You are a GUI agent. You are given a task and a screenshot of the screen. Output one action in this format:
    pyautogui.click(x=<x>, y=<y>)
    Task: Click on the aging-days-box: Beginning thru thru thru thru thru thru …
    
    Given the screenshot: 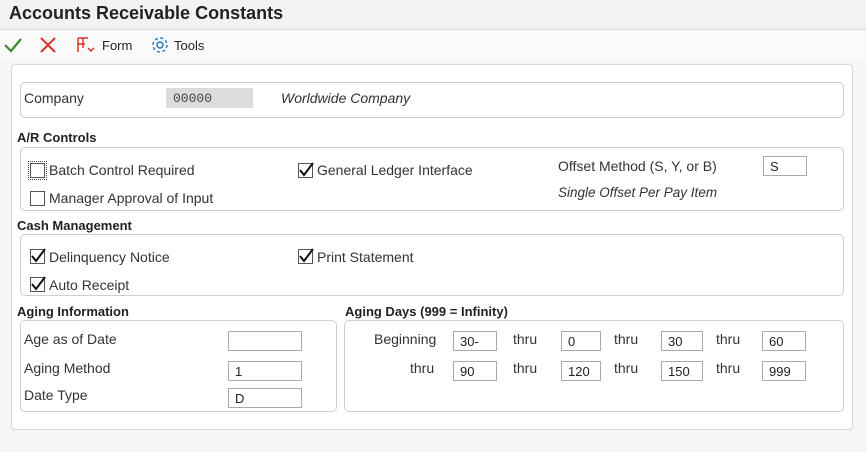 What is the action you would take?
    pyautogui.click(x=594, y=366)
    